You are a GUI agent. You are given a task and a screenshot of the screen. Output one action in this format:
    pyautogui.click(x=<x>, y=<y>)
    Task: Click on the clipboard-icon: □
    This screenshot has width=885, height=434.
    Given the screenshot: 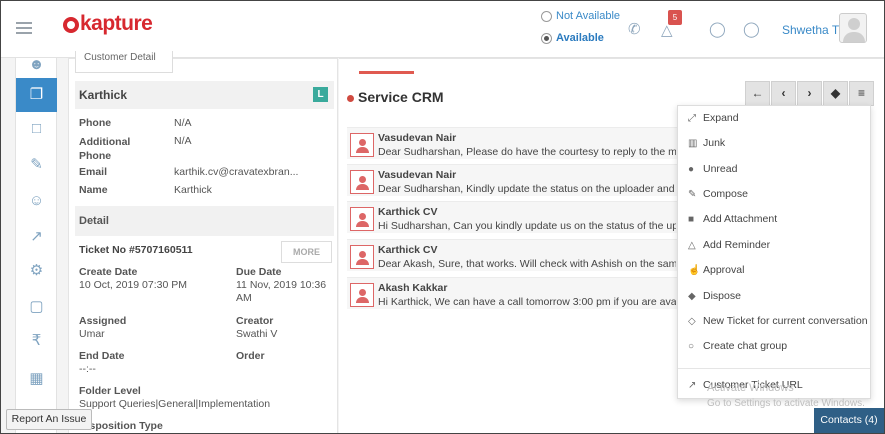 What is the action you would take?
    pyautogui.click(x=36, y=129)
    